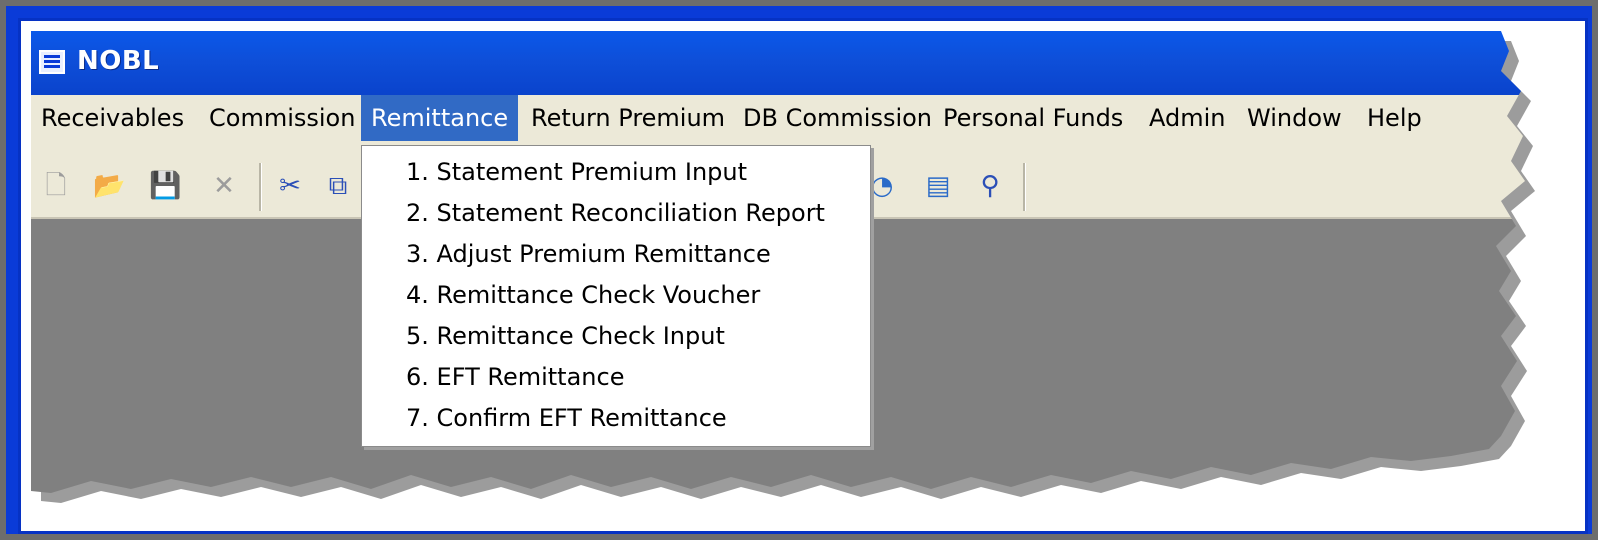  I want to click on title-bar: NOBL, so click(803, 63).